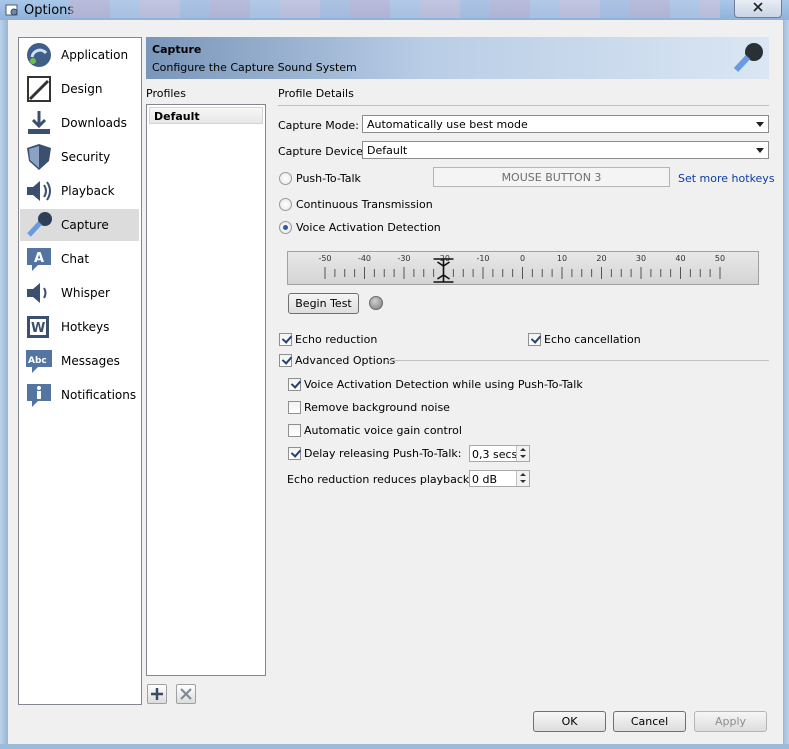  Describe the element at coordinates (39, 122) in the screenshot. I see `download-icon` at that location.